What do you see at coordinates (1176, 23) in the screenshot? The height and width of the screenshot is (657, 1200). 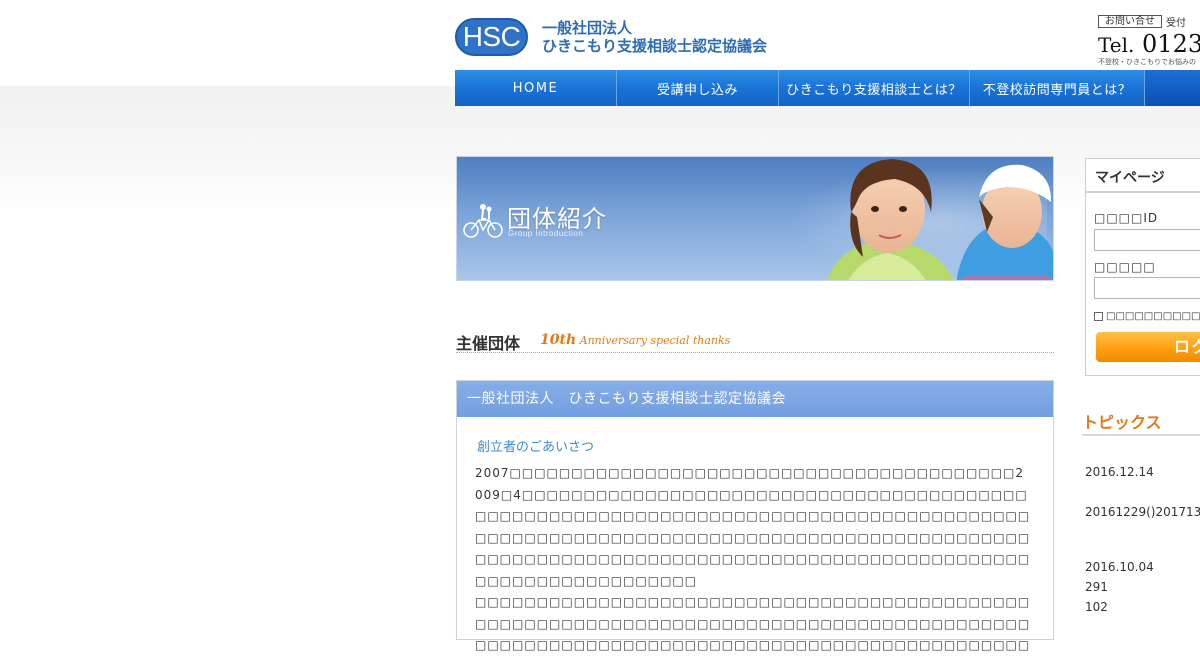 I see `contact-hours: 受付` at bounding box center [1176, 23].